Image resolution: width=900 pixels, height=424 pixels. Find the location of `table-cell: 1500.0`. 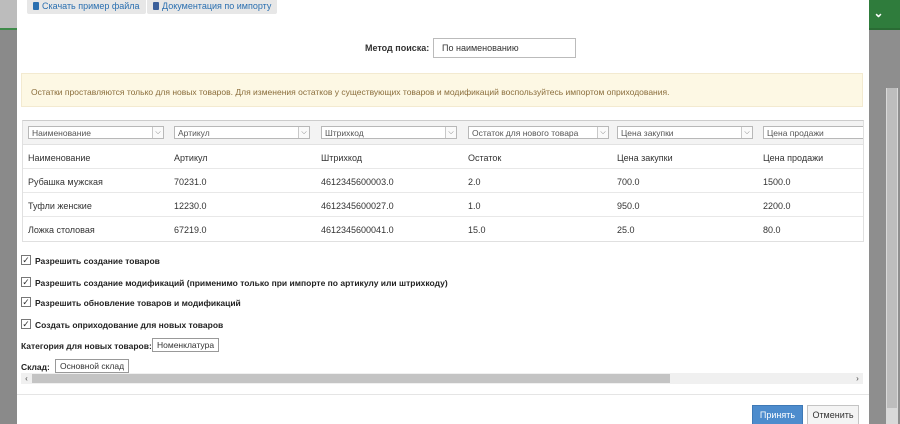

table-cell: 1500.0 is located at coordinates (777, 182).